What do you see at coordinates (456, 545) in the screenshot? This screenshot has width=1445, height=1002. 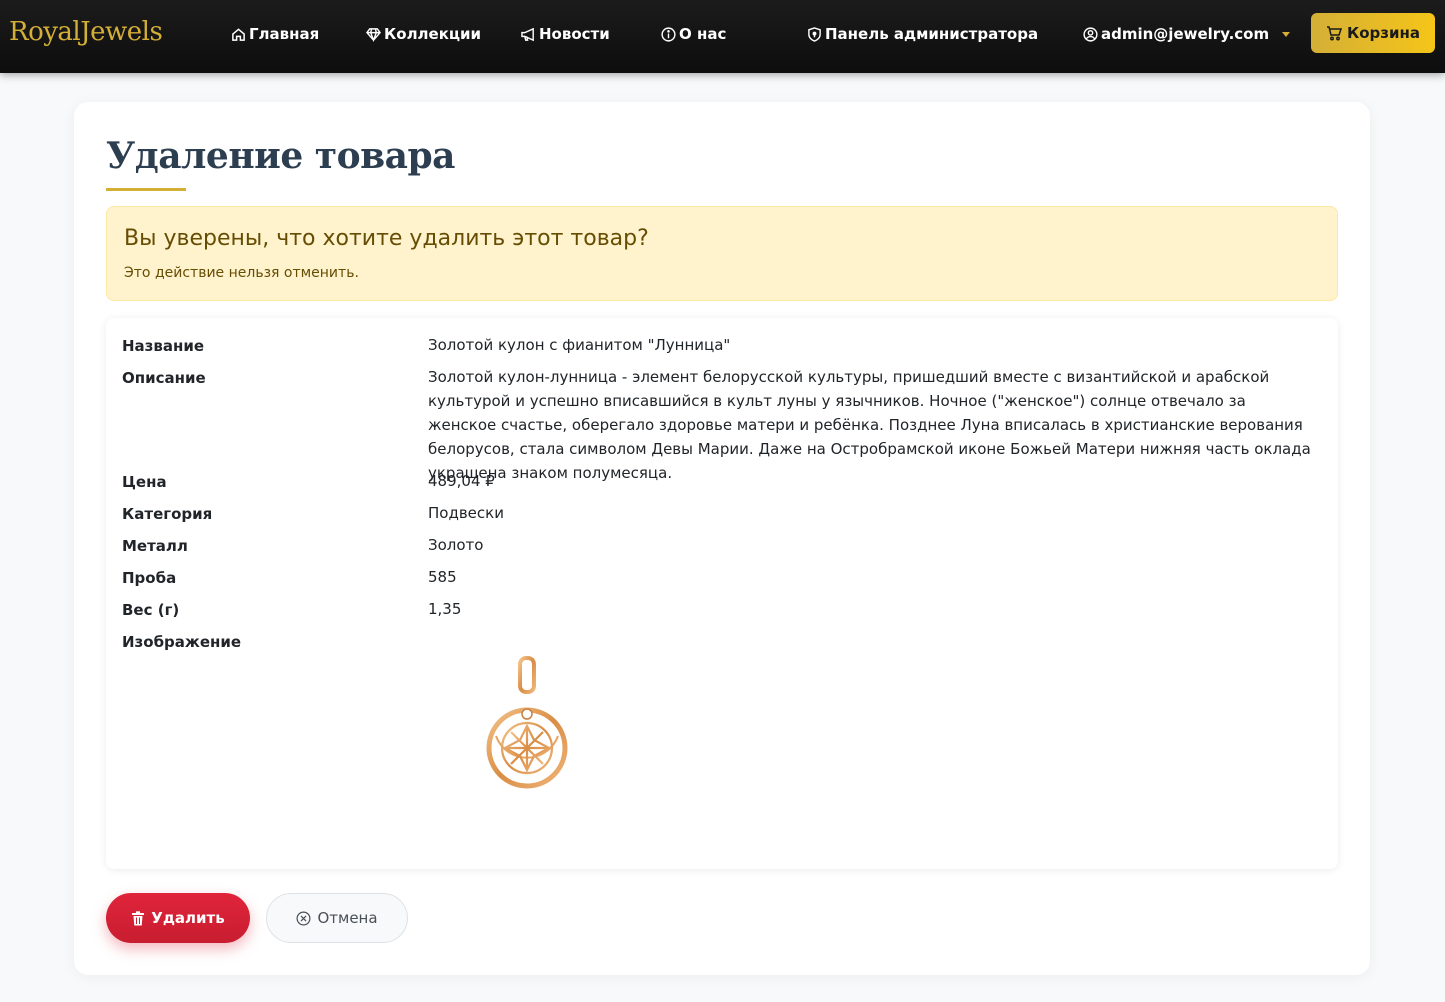 I see `metal-value: Золото` at bounding box center [456, 545].